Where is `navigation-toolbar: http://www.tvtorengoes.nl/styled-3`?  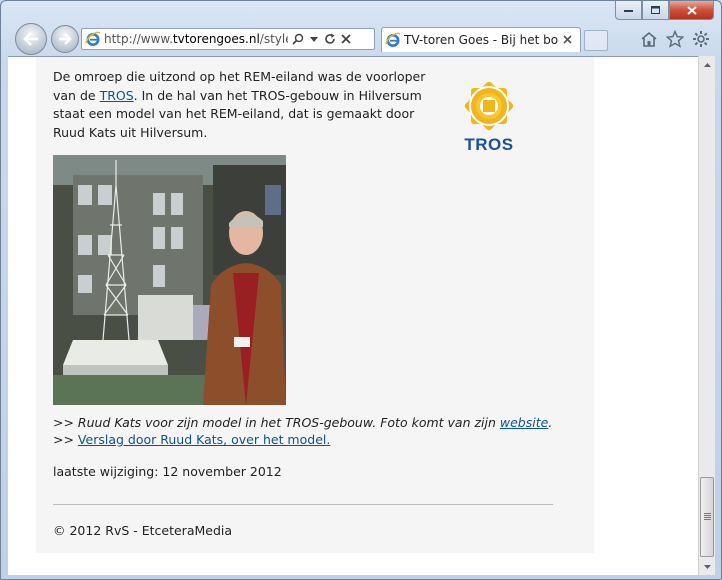
navigation-toolbar: http://www.tvtorengoes.nl/styled-3 is located at coordinates (361, 39).